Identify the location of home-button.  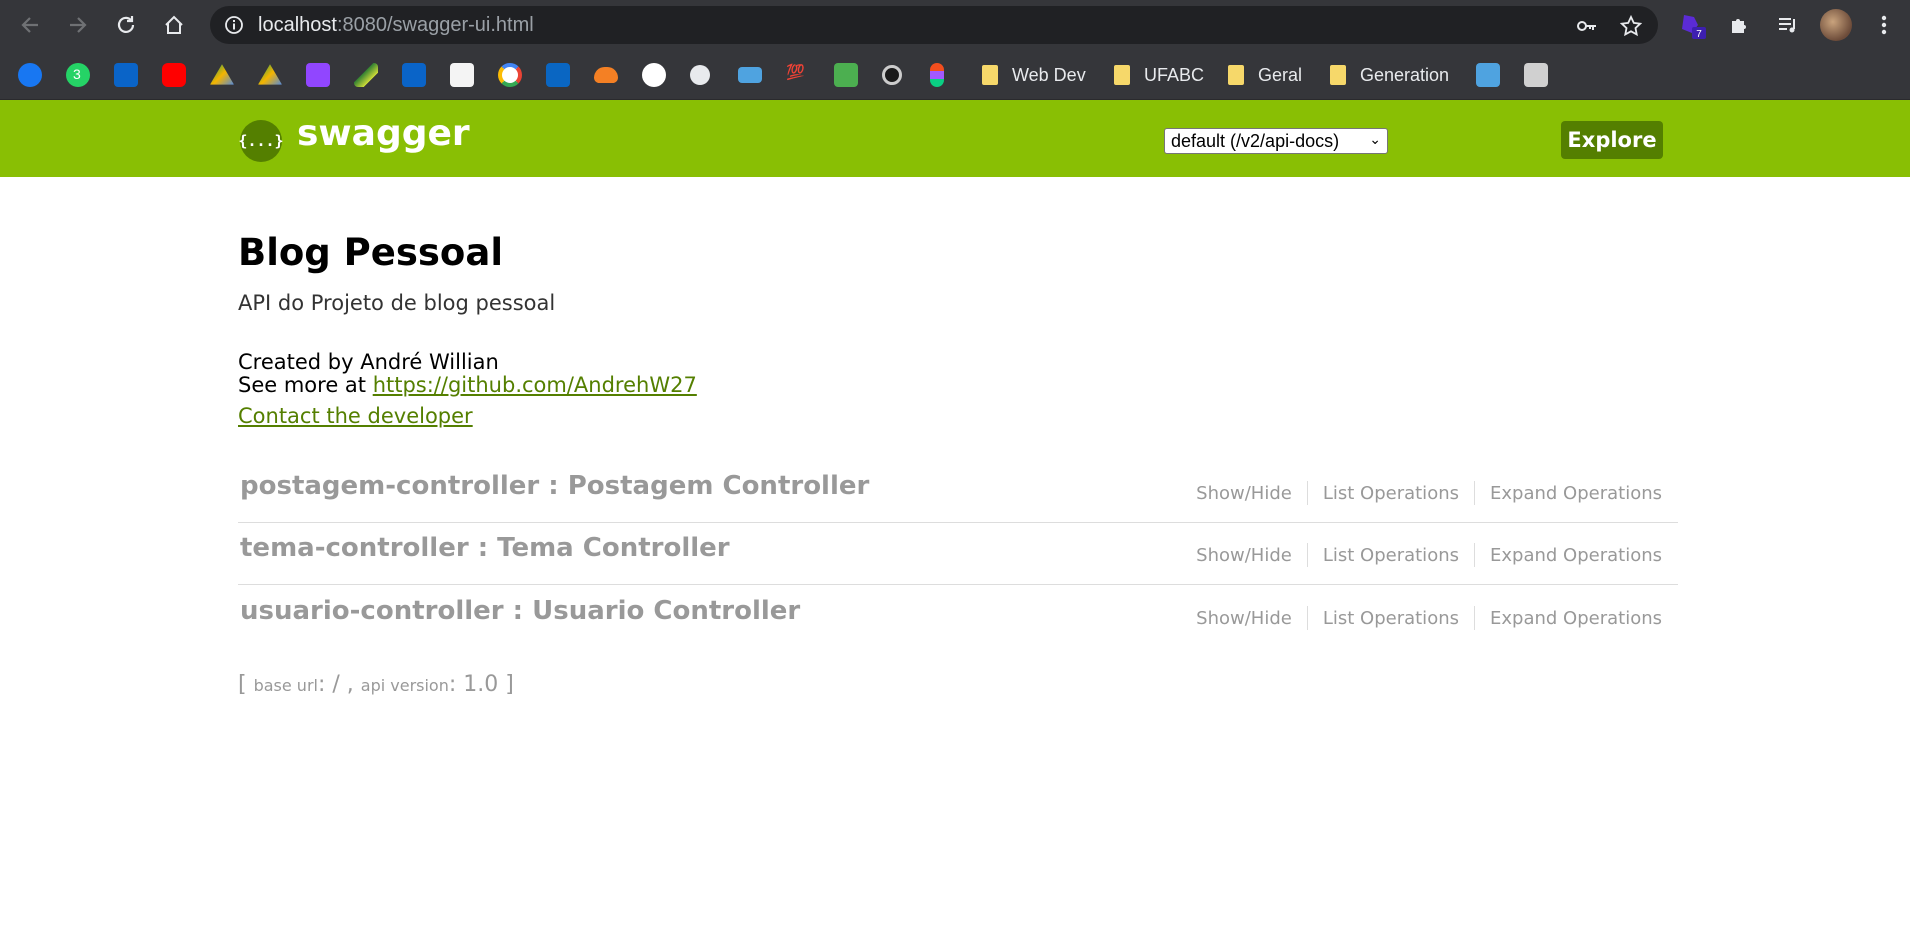
(174, 25).